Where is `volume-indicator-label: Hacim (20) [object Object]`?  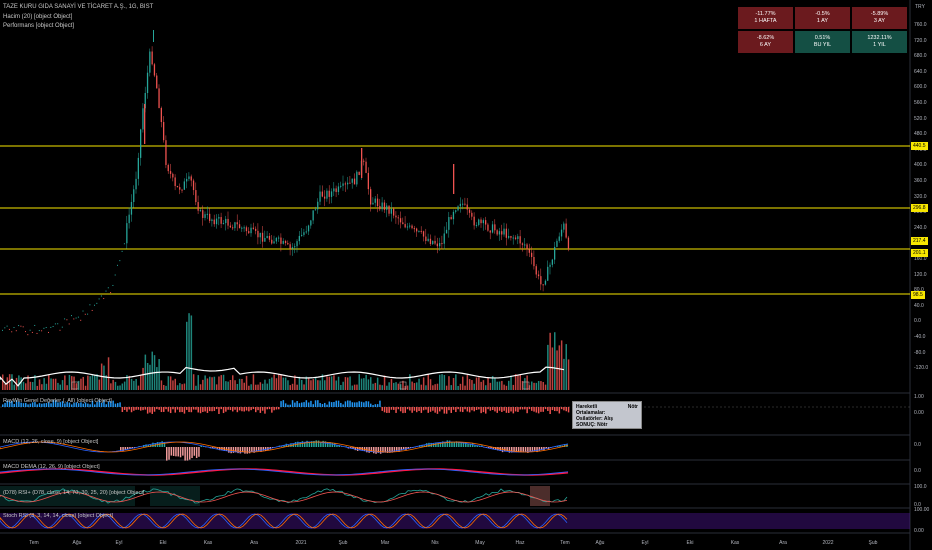
volume-indicator-label: Hacim (20) [object Object] is located at coordinates (37, 17).